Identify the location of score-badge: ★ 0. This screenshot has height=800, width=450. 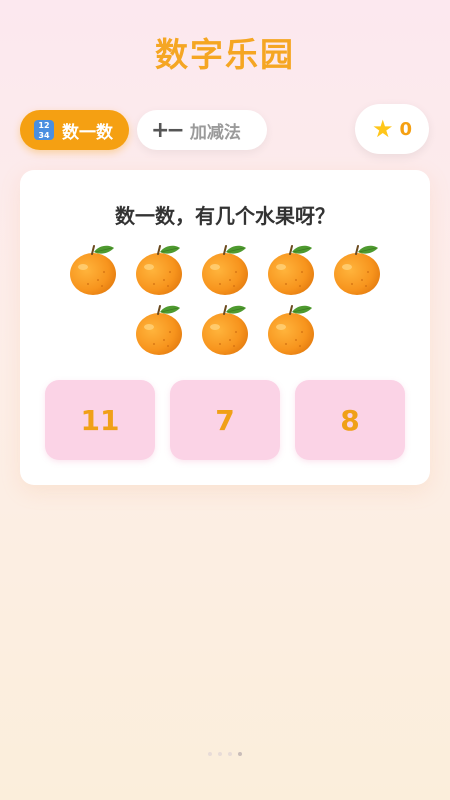
(392, 129).